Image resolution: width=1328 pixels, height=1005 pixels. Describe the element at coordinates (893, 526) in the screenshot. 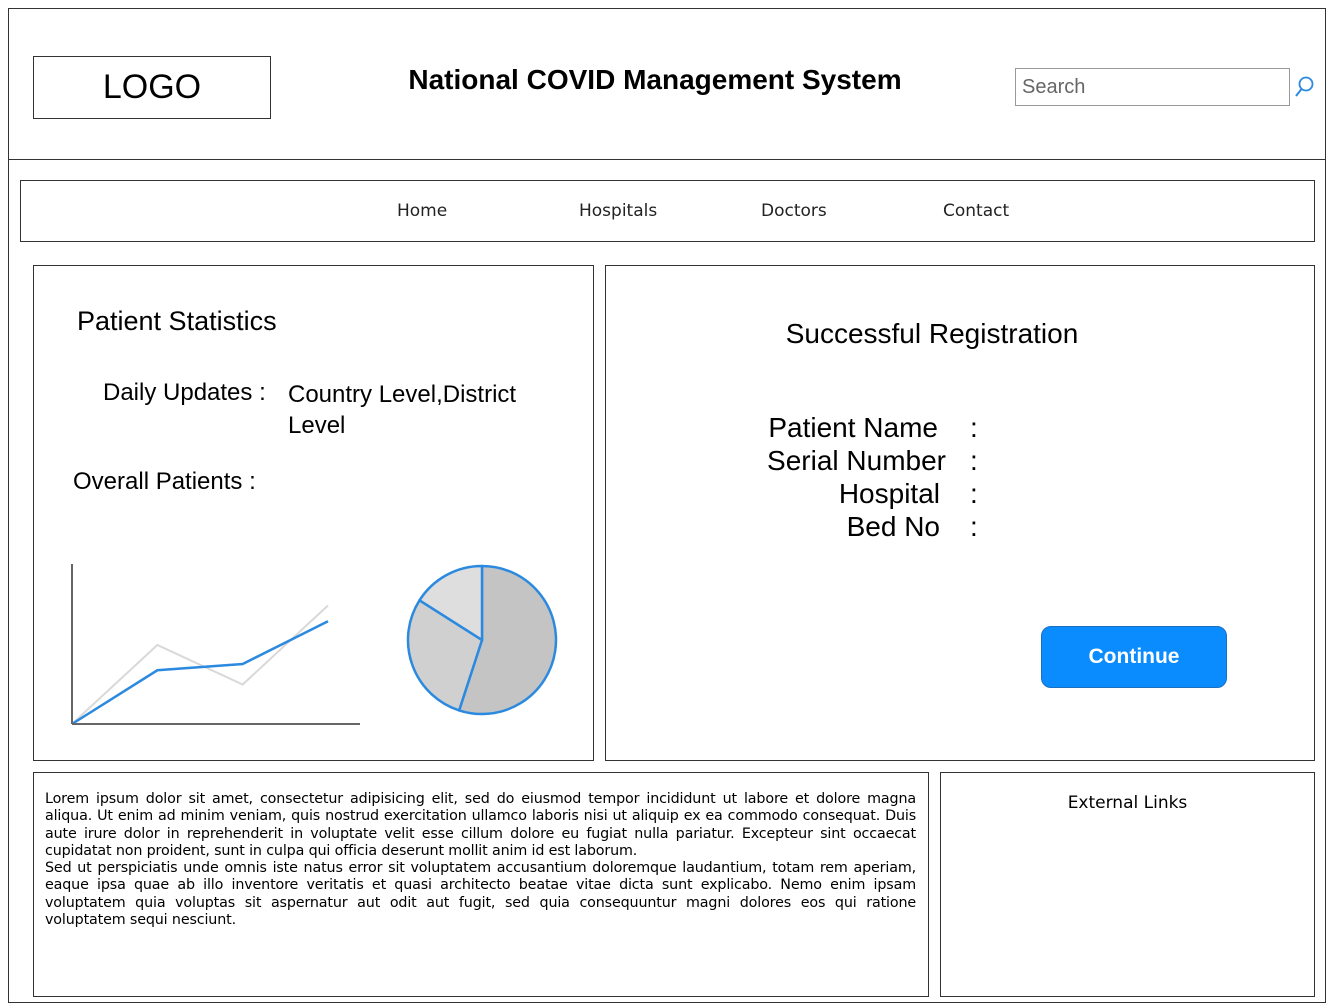

I see `bed-no-label: Bed No` at that location.